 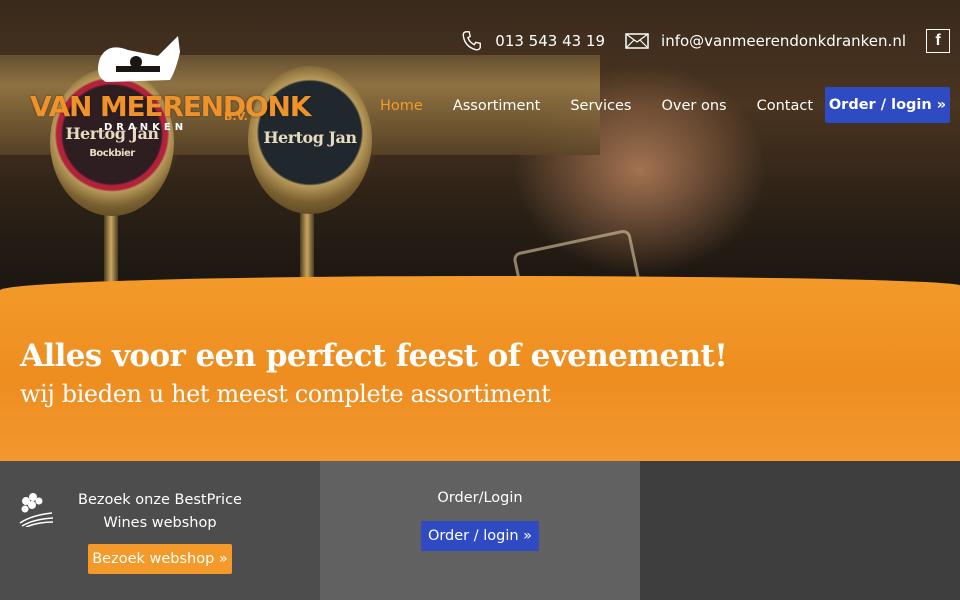 What do you see at coordinates (160, 559) in the screenshot?
I see `visit-webshop-button: Bezoek webshop »` at bounding box center [160, 559].